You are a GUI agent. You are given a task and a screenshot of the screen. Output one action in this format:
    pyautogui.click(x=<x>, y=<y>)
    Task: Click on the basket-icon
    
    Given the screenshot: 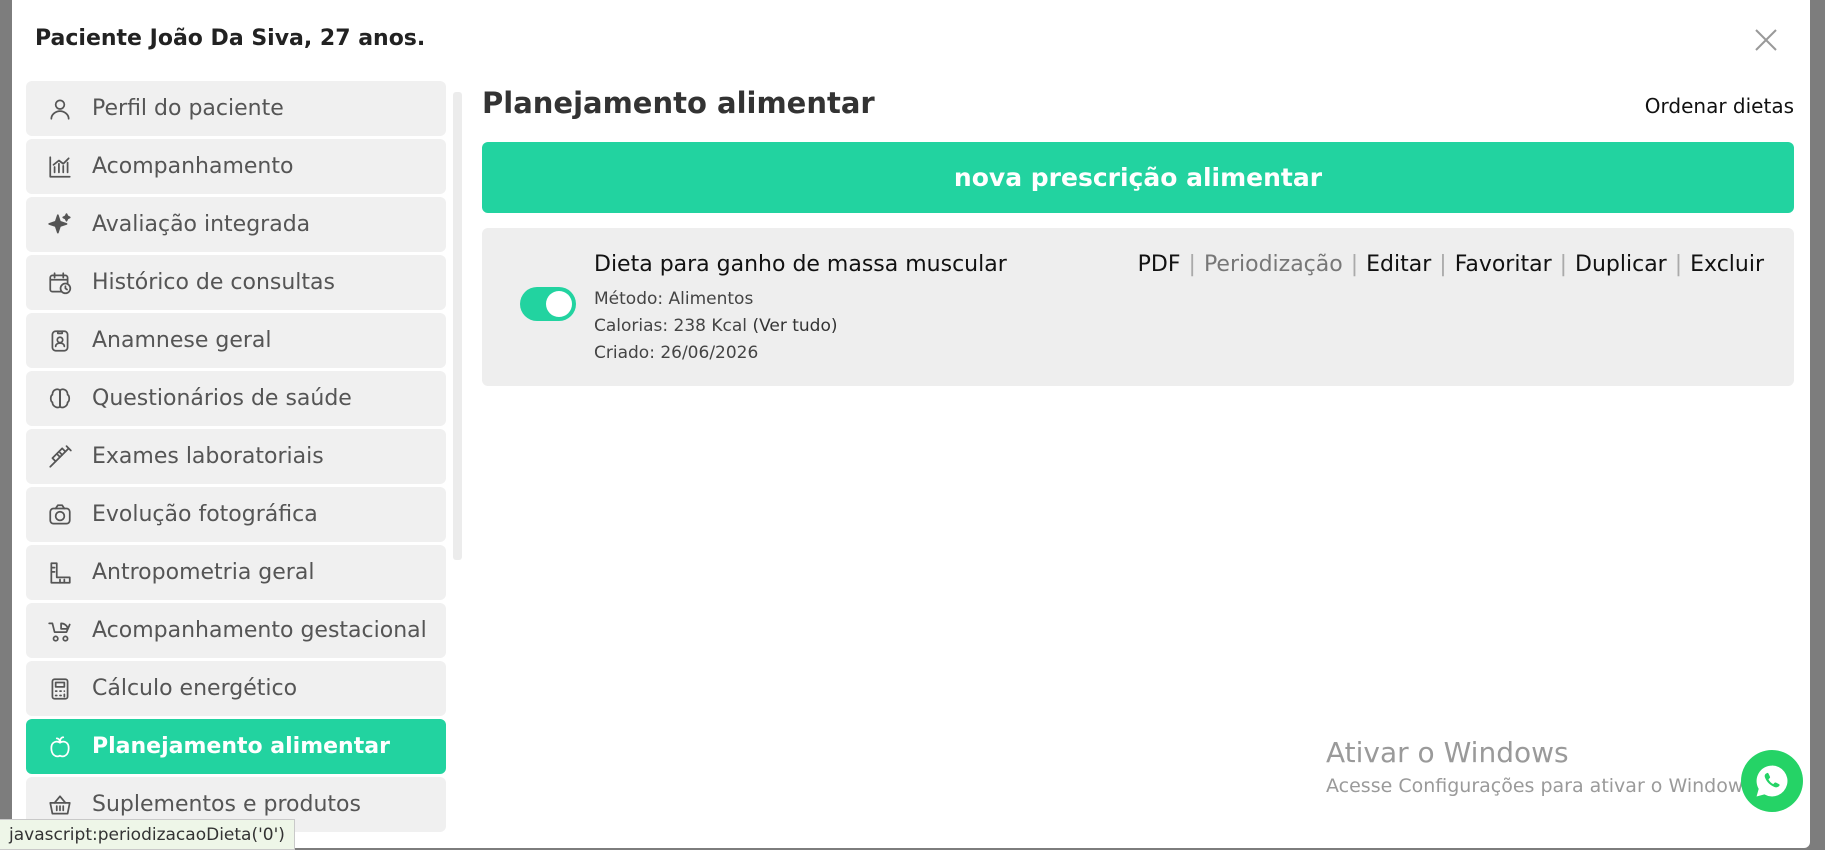 What is the action you would take?
    pyautogui.click(x=60, y=805)
    